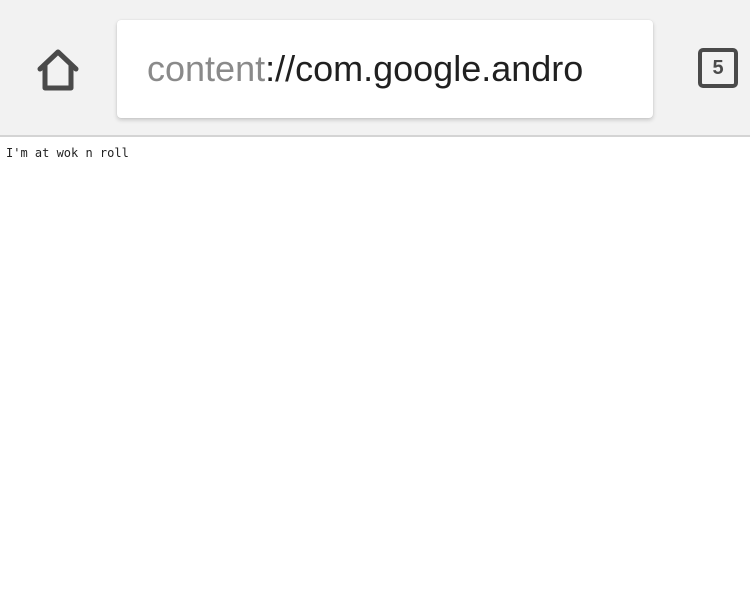  I want to click on home-icon, so click(58, 70).